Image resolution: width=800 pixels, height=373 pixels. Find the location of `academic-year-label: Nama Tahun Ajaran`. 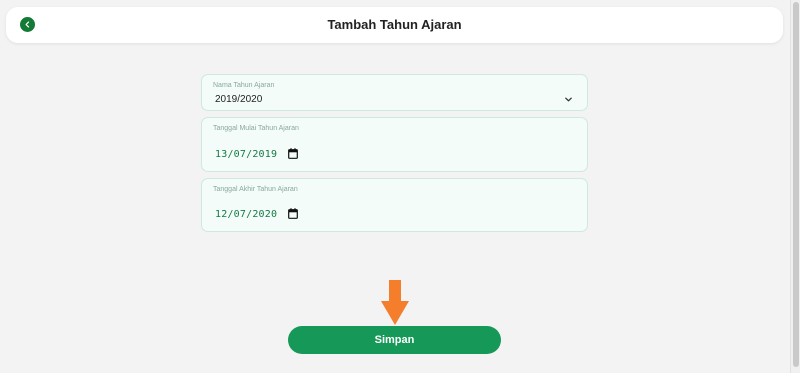

academic-year-label: Nama Tahun Ajaran is located at coordinates (244, 85).